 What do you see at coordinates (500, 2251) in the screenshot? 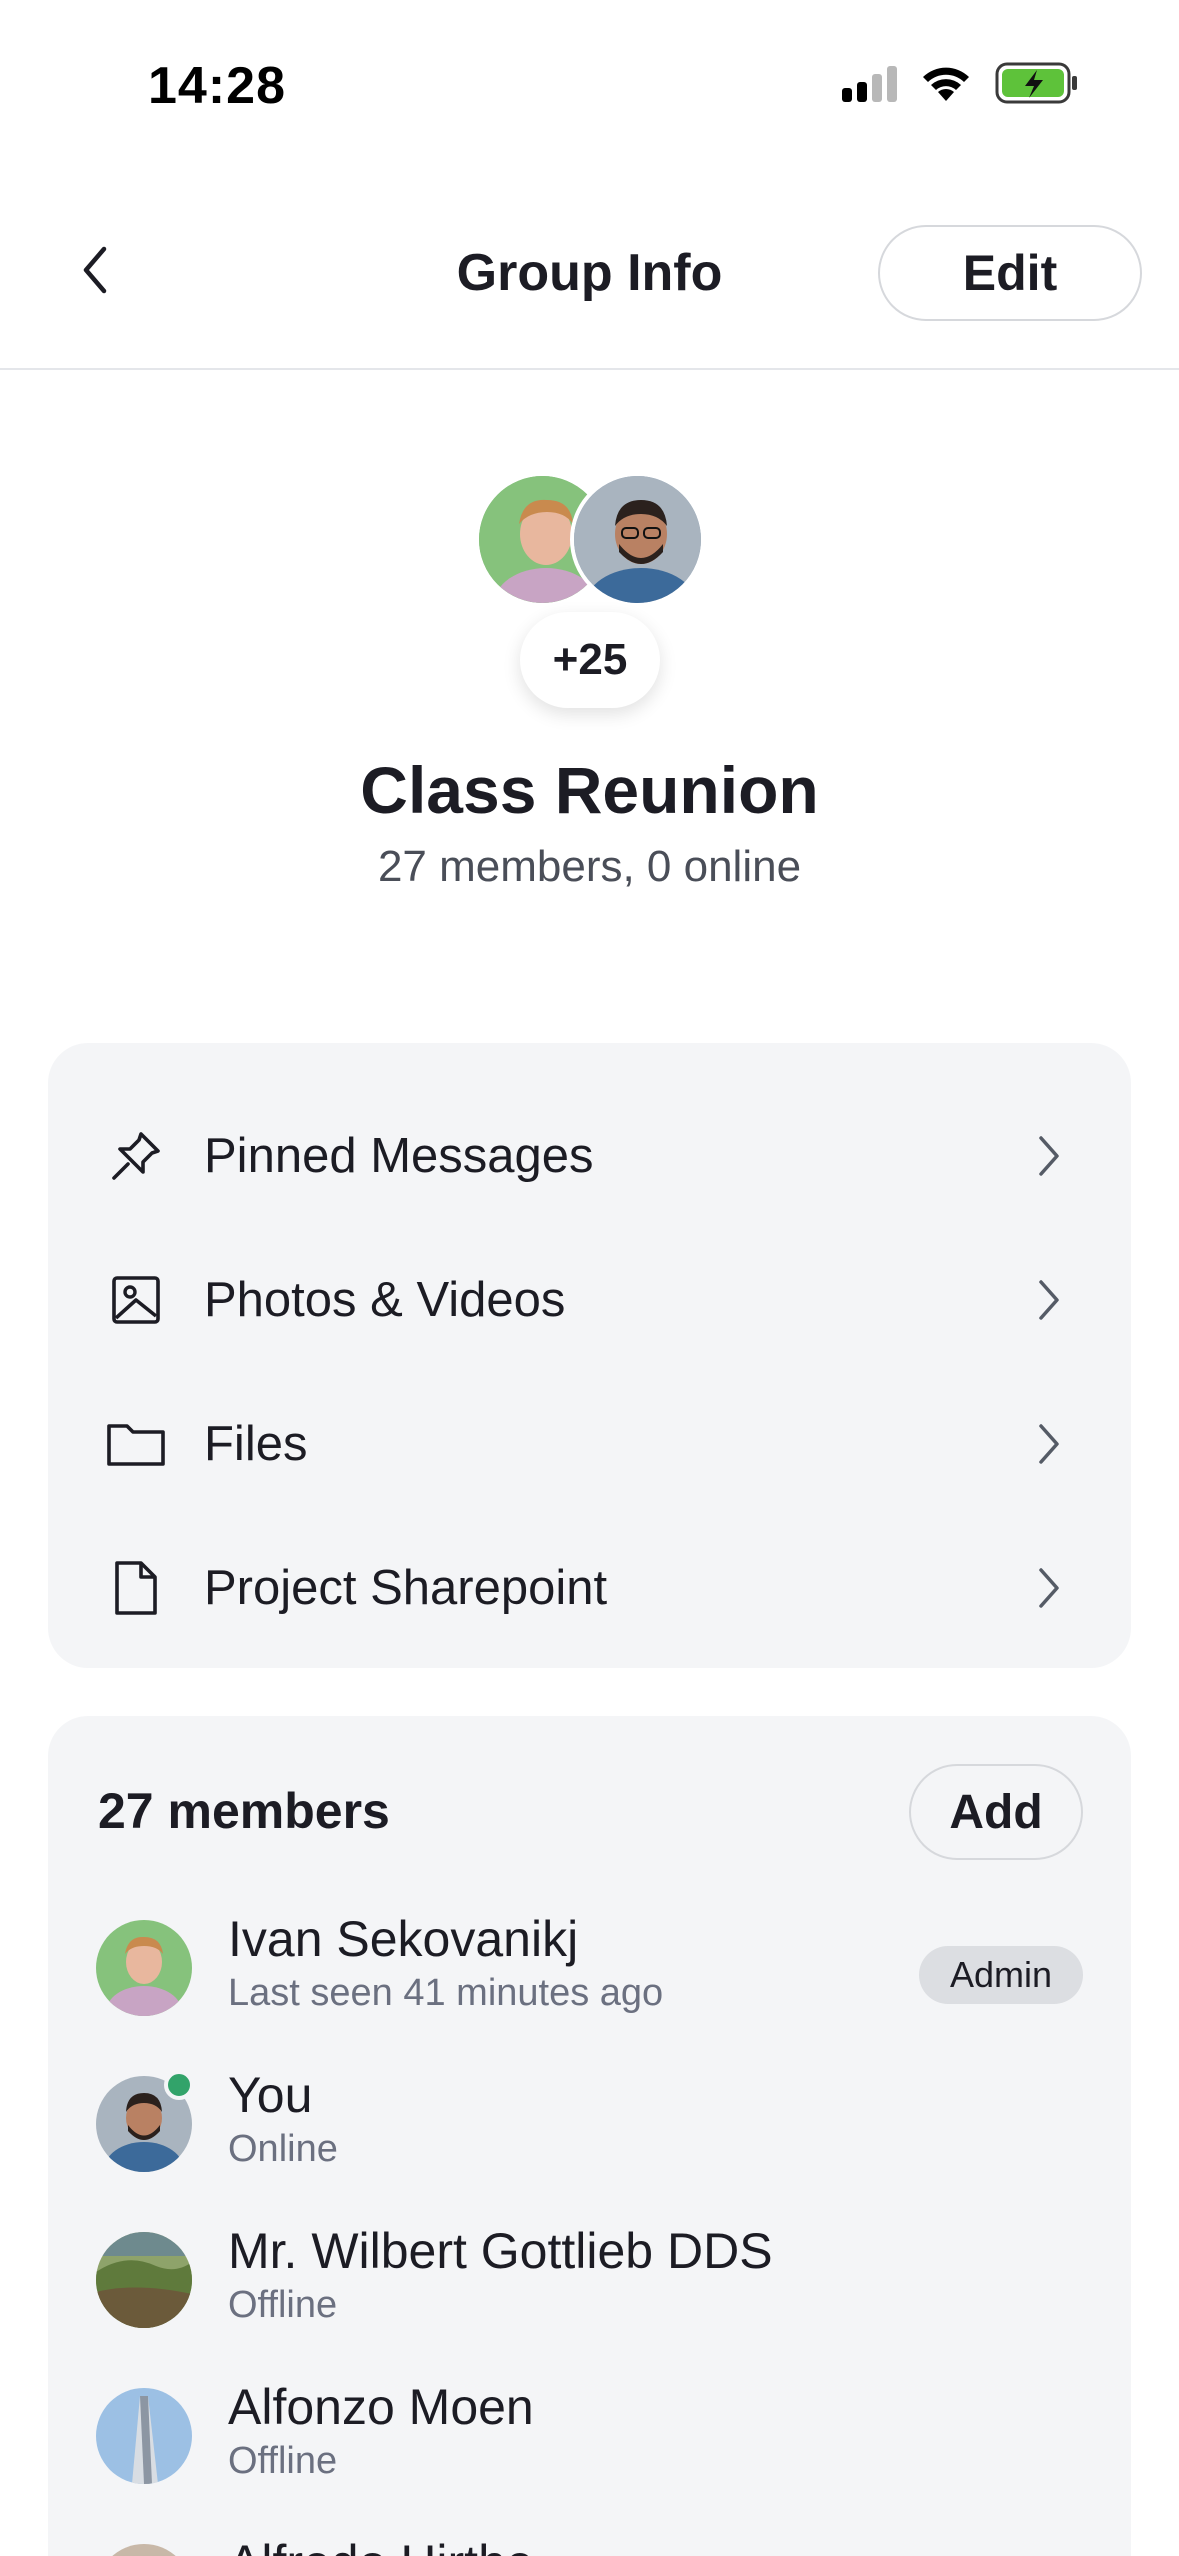
I see `member-name: Mr. Wilbert Gottlieb DDS` at bounding box center [500, 2251].